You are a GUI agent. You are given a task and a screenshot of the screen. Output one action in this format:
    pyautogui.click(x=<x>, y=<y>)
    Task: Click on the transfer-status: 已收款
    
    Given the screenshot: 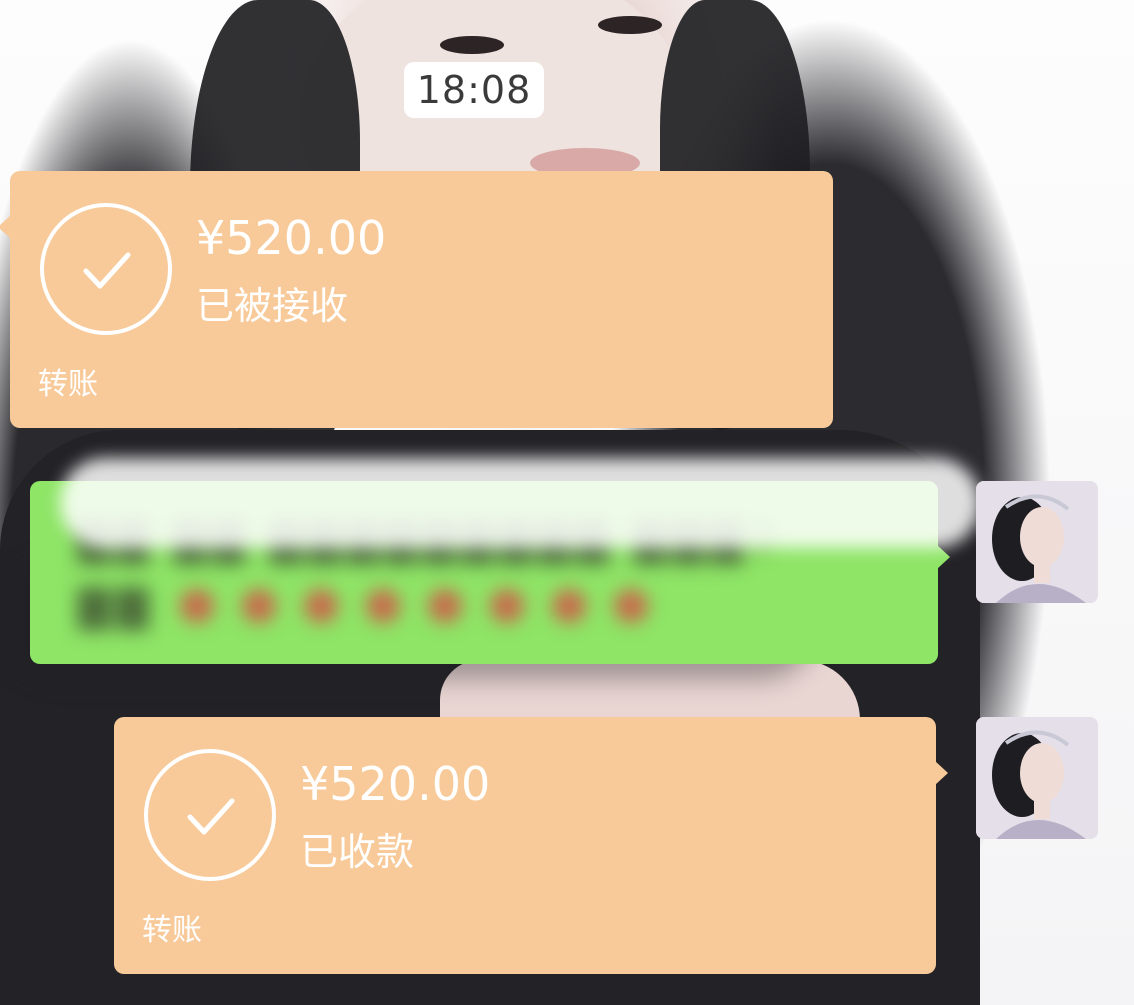 What is the action you would take?
    pyautogui.click(x=357, y=852)
    